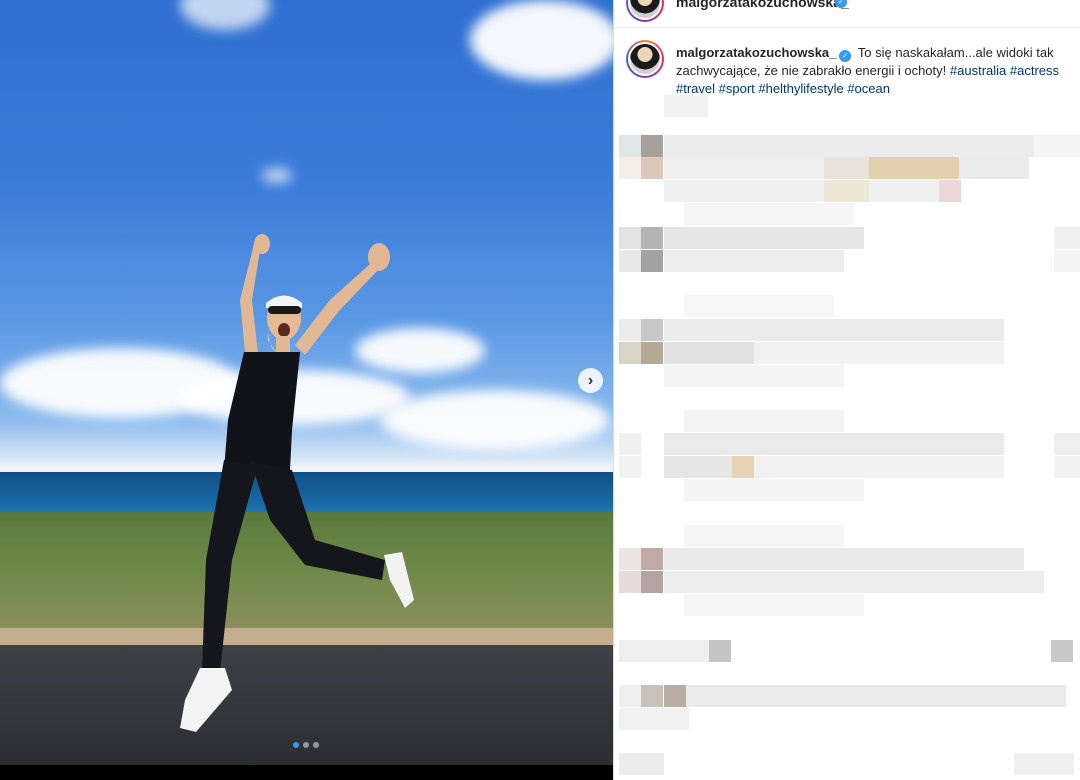 The image size is (1080, 780). I want to click on hashtag-actress: #actress, so click(1034, 70).